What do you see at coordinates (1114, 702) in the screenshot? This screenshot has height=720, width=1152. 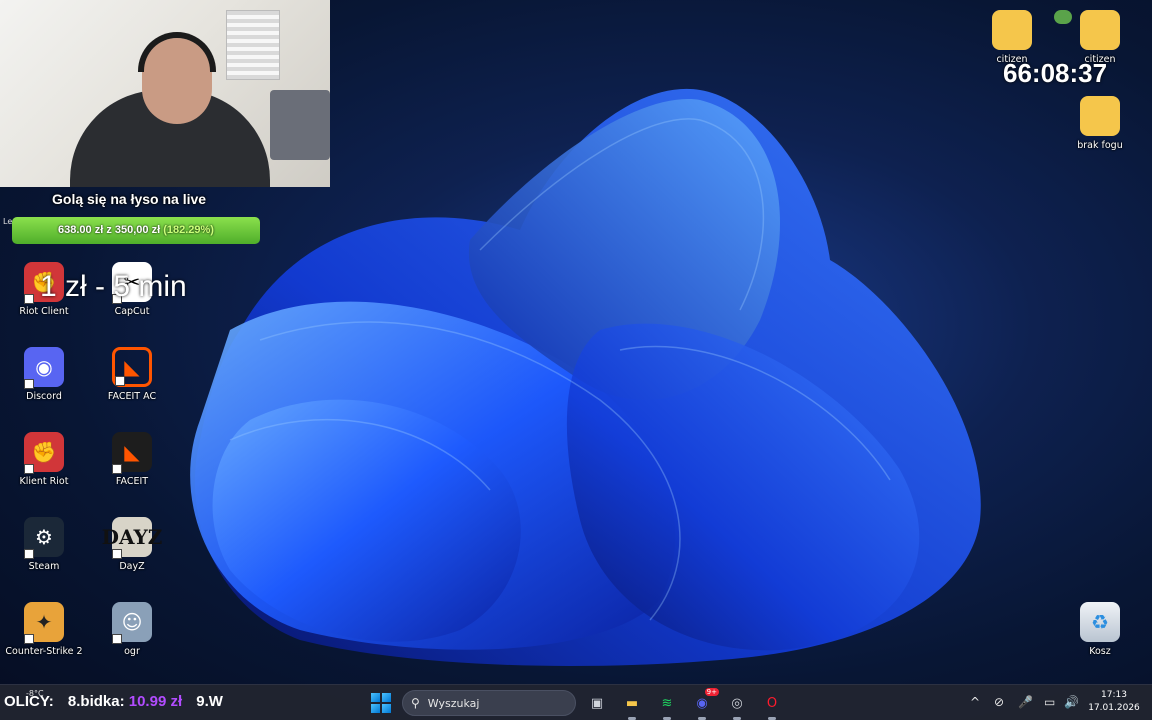 I see `taskbar-clock: 17:13 17.01.2026` at bounding box center [1114, 702].